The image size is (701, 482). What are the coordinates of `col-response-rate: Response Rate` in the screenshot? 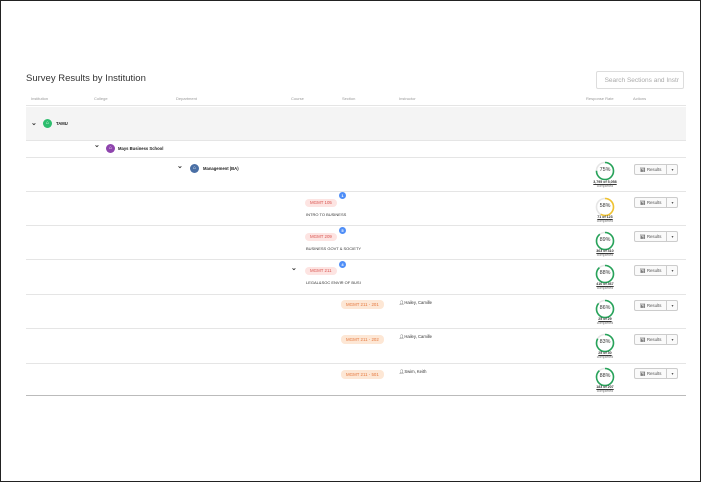 It's located at (600, 98).